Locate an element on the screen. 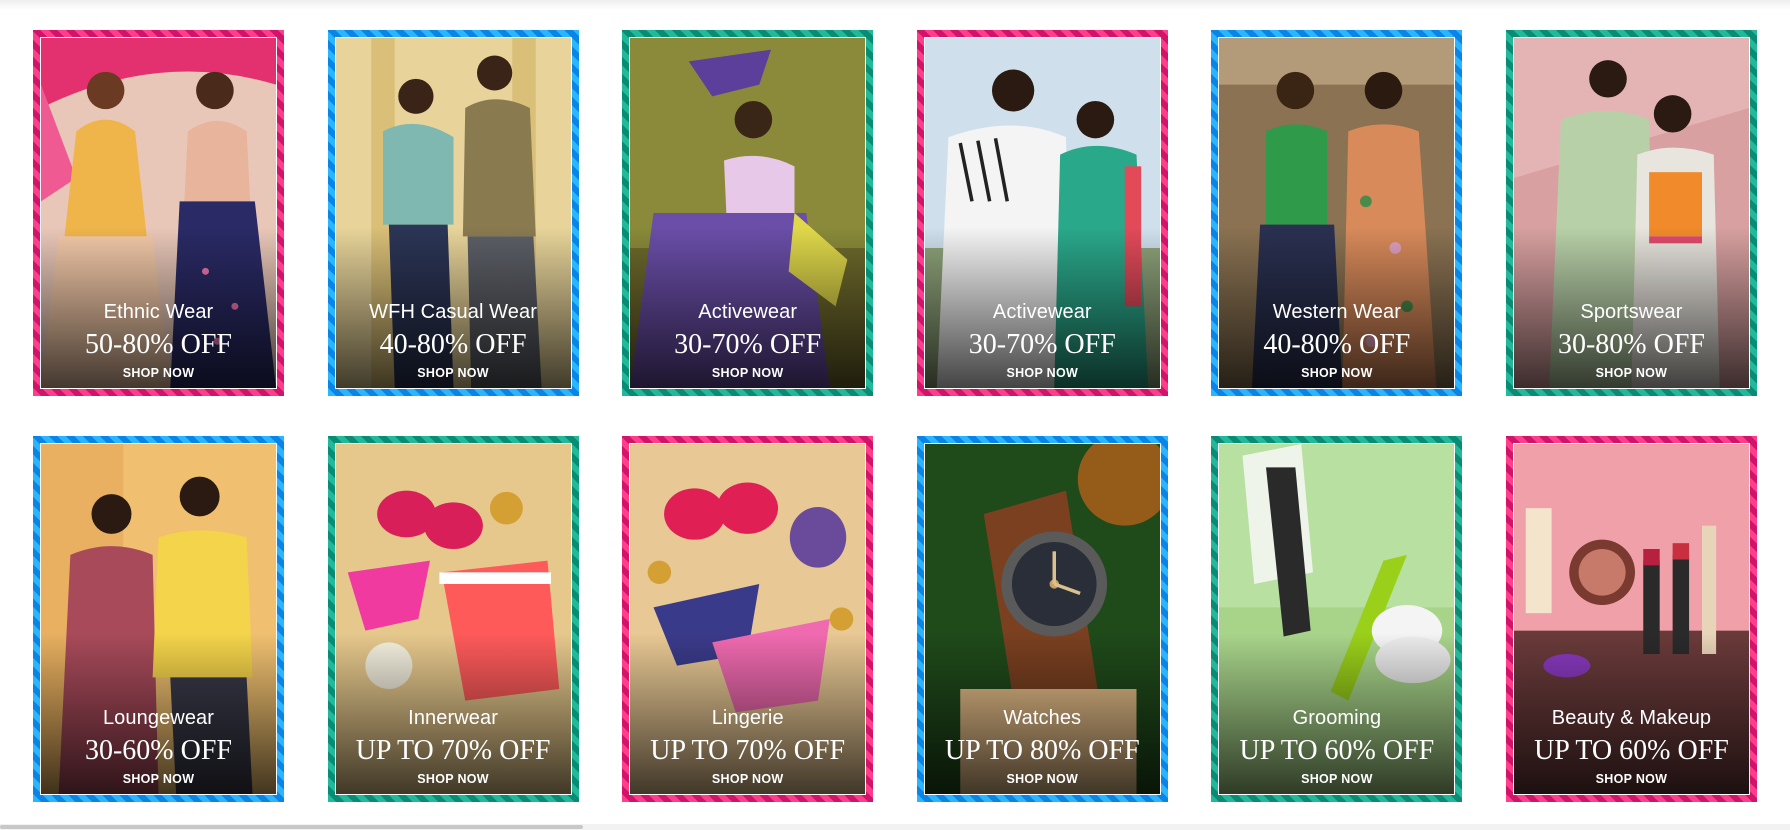 The image size is (1790, 830). card-caption: Ethnic Wear 50-80% OFF SHOP NOW is located at coordinates (158, 341).